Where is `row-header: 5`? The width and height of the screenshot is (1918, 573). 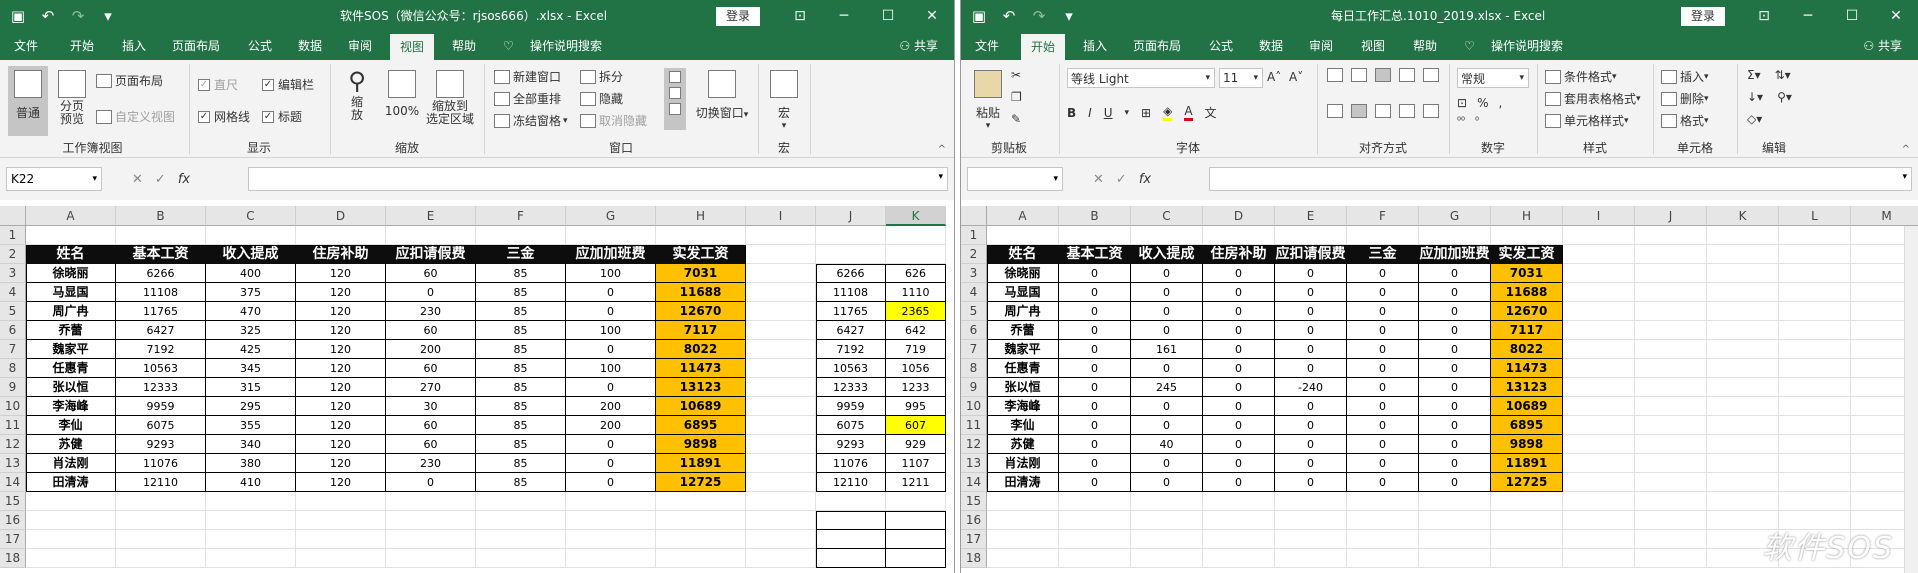
row-header: 5 is located at coordinates (974, 311).